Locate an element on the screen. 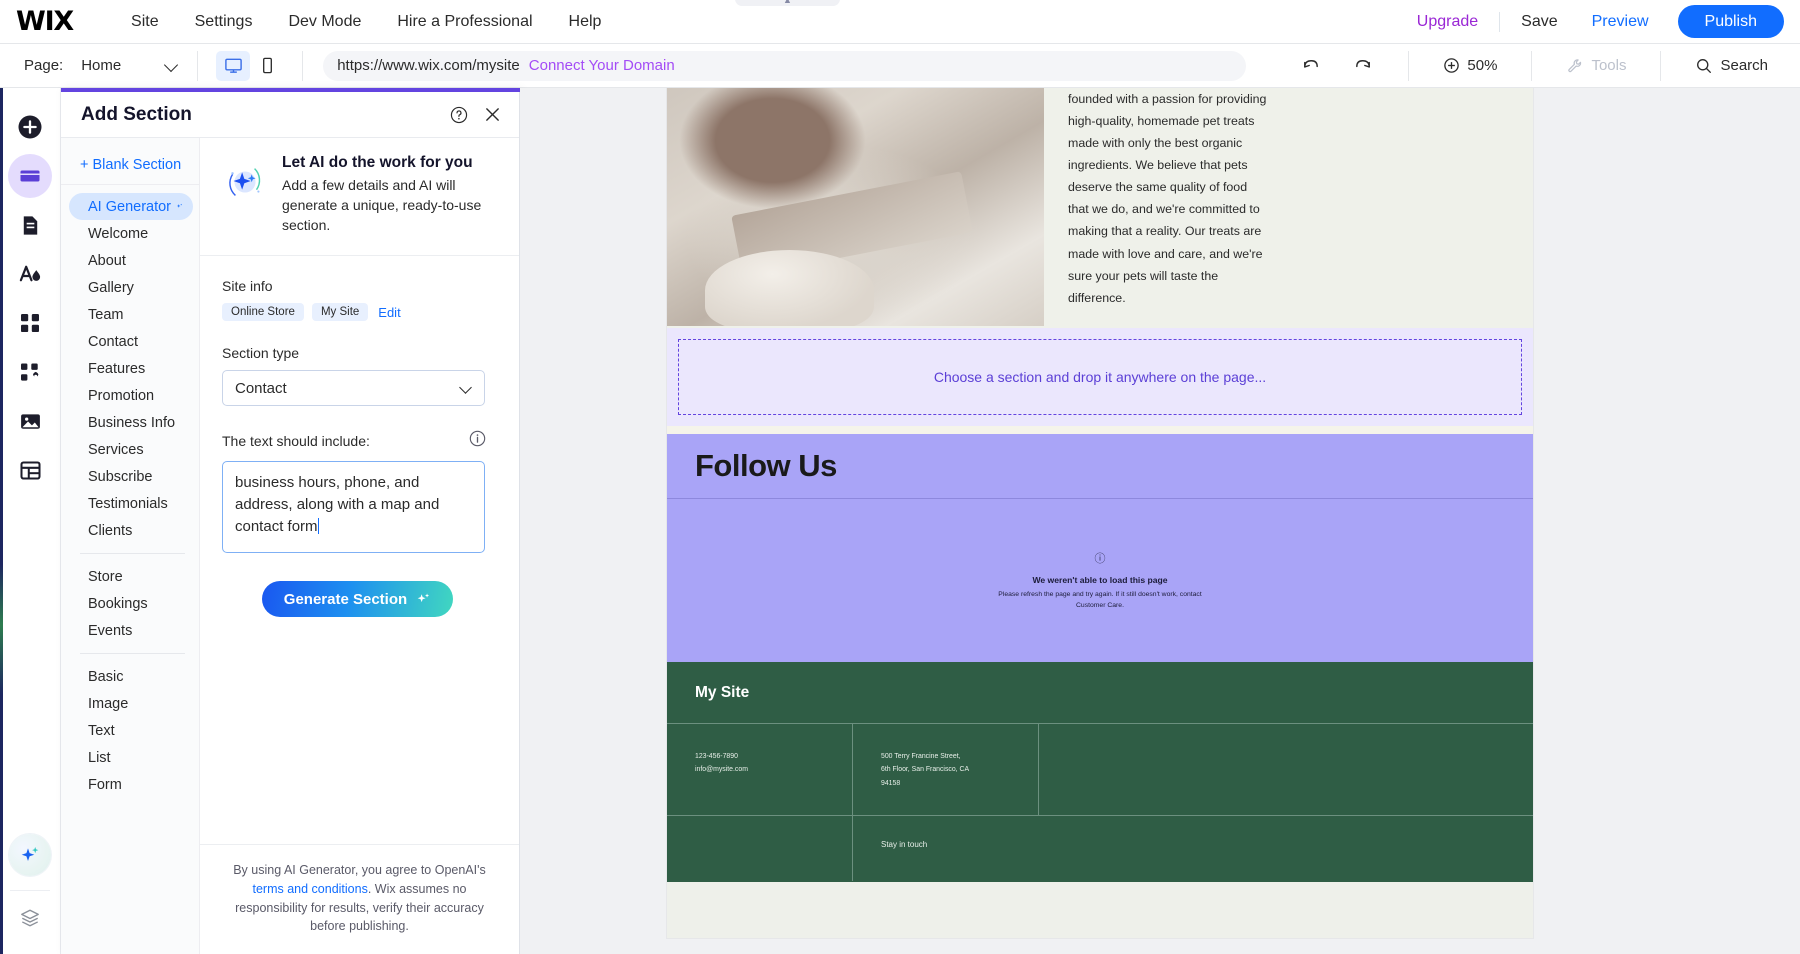  category-about: About is located at coordinates (131, 260).